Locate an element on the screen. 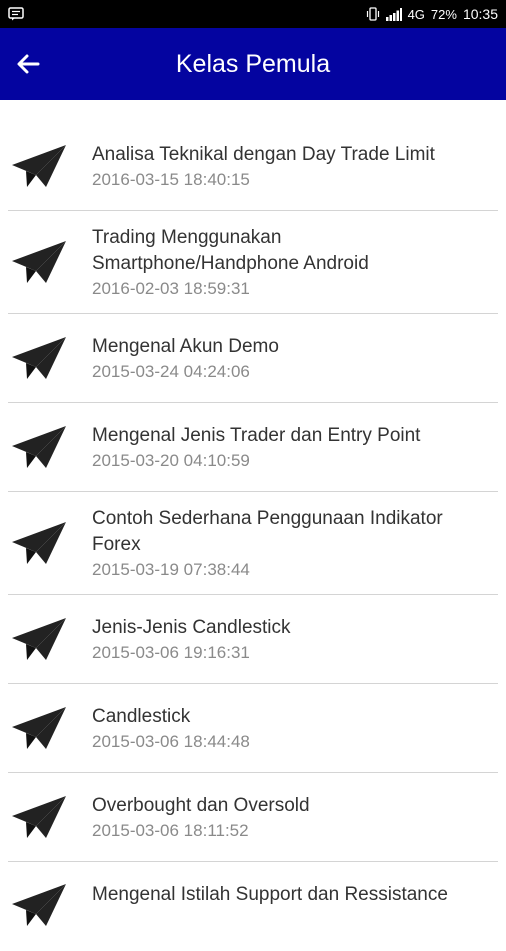 The width and height of the screenshot is (506, 951). item-date: 2015-03-19 07:38:44 is located at coordinates (171, 569).